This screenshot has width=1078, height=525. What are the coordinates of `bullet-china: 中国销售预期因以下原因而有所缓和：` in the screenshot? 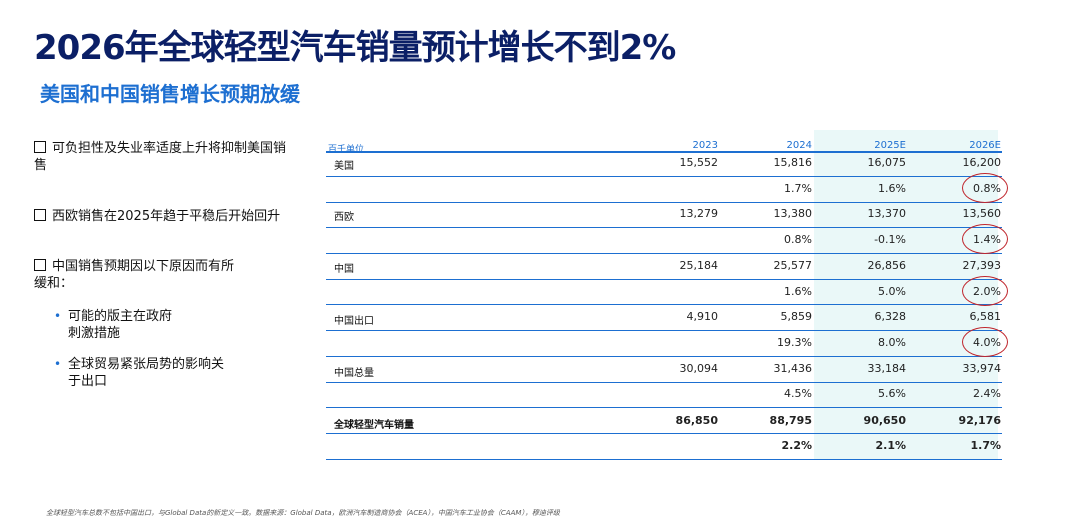 It's located at (134, 275).